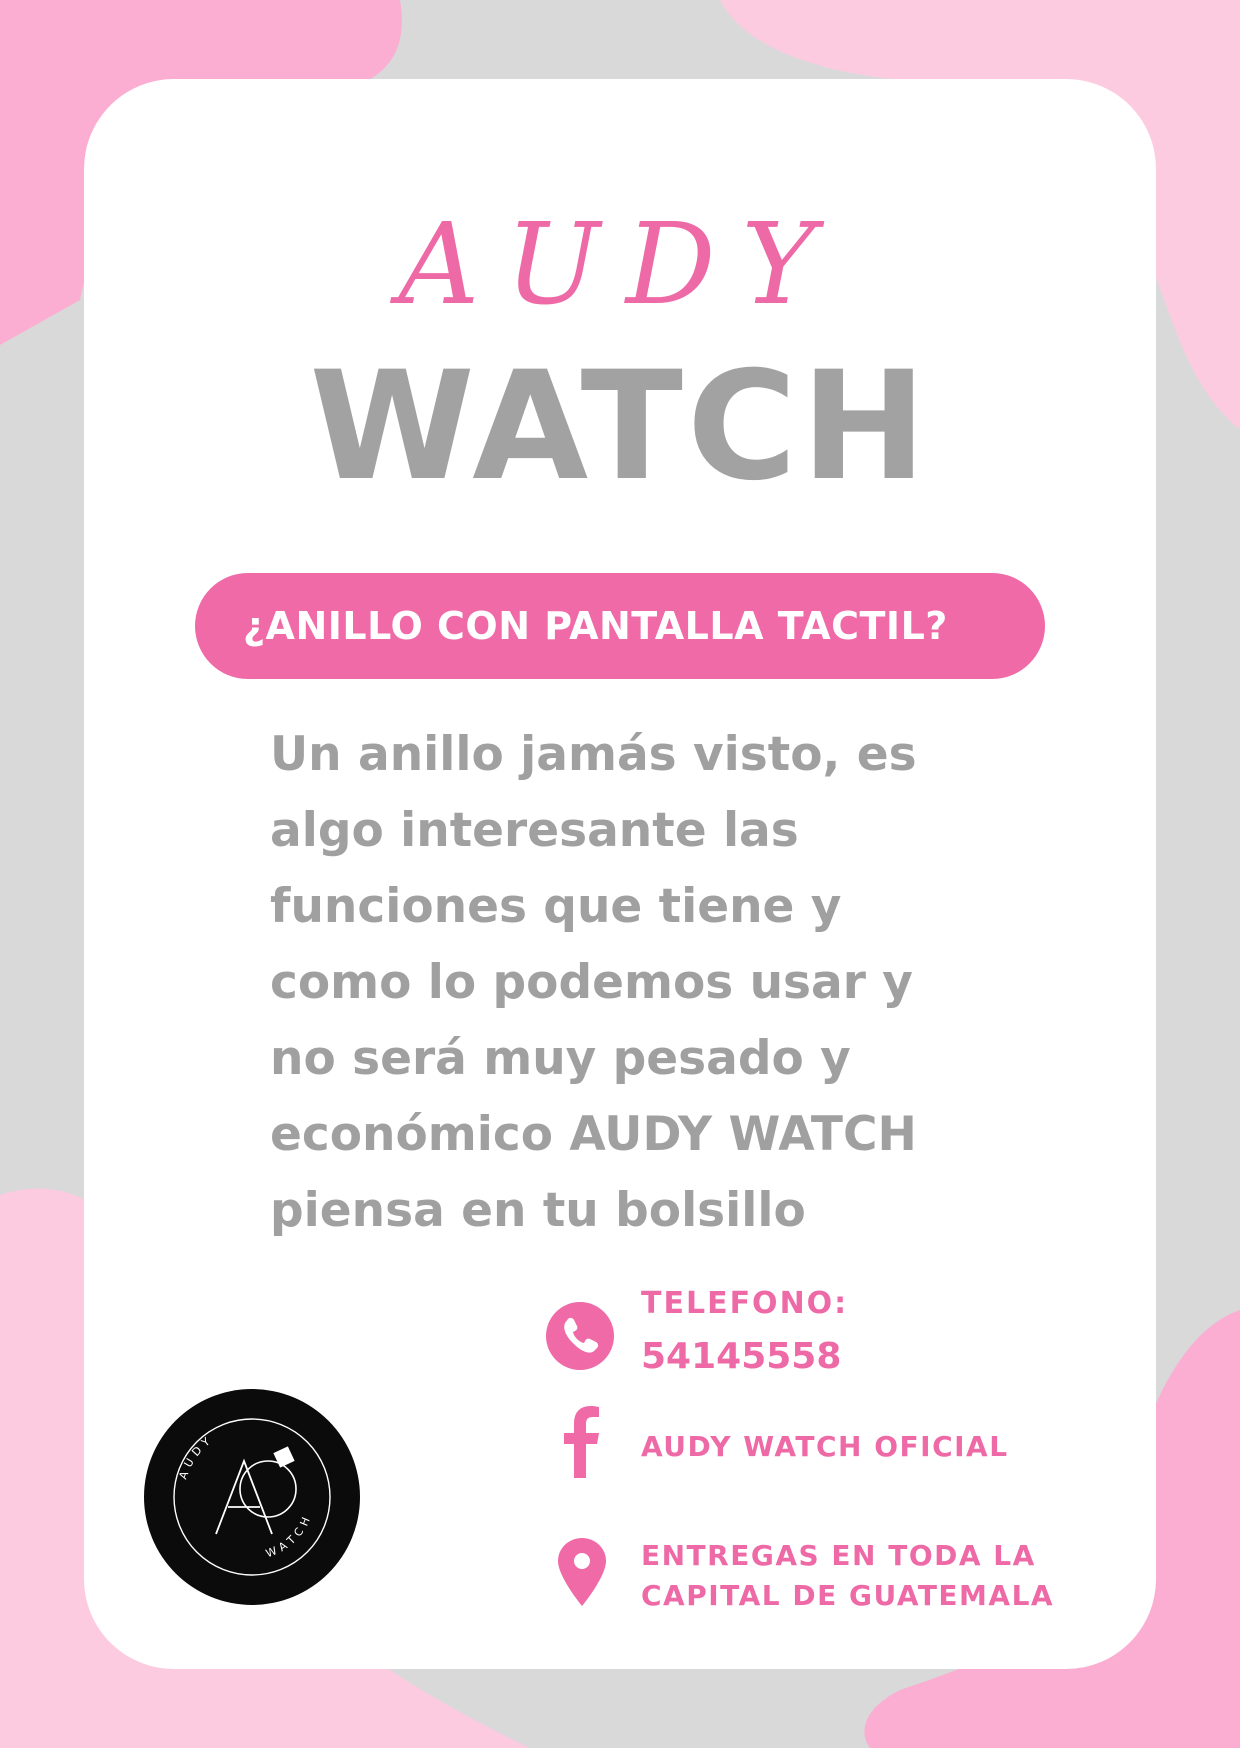  I want to click on delivery-line: CAPITAL DE GUATEMALA, so click(848, 1595).